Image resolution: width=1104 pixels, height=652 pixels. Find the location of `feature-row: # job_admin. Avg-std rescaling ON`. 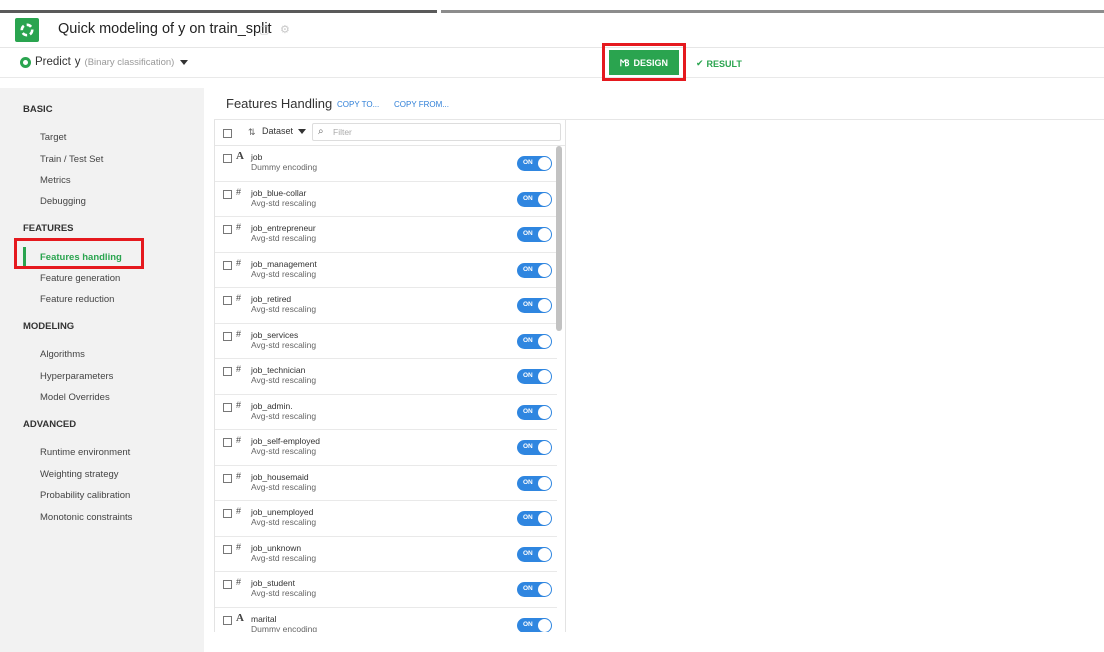

feature-row: # job_admin. Avg-std rescaling ON is located at coordinates (386, 412).